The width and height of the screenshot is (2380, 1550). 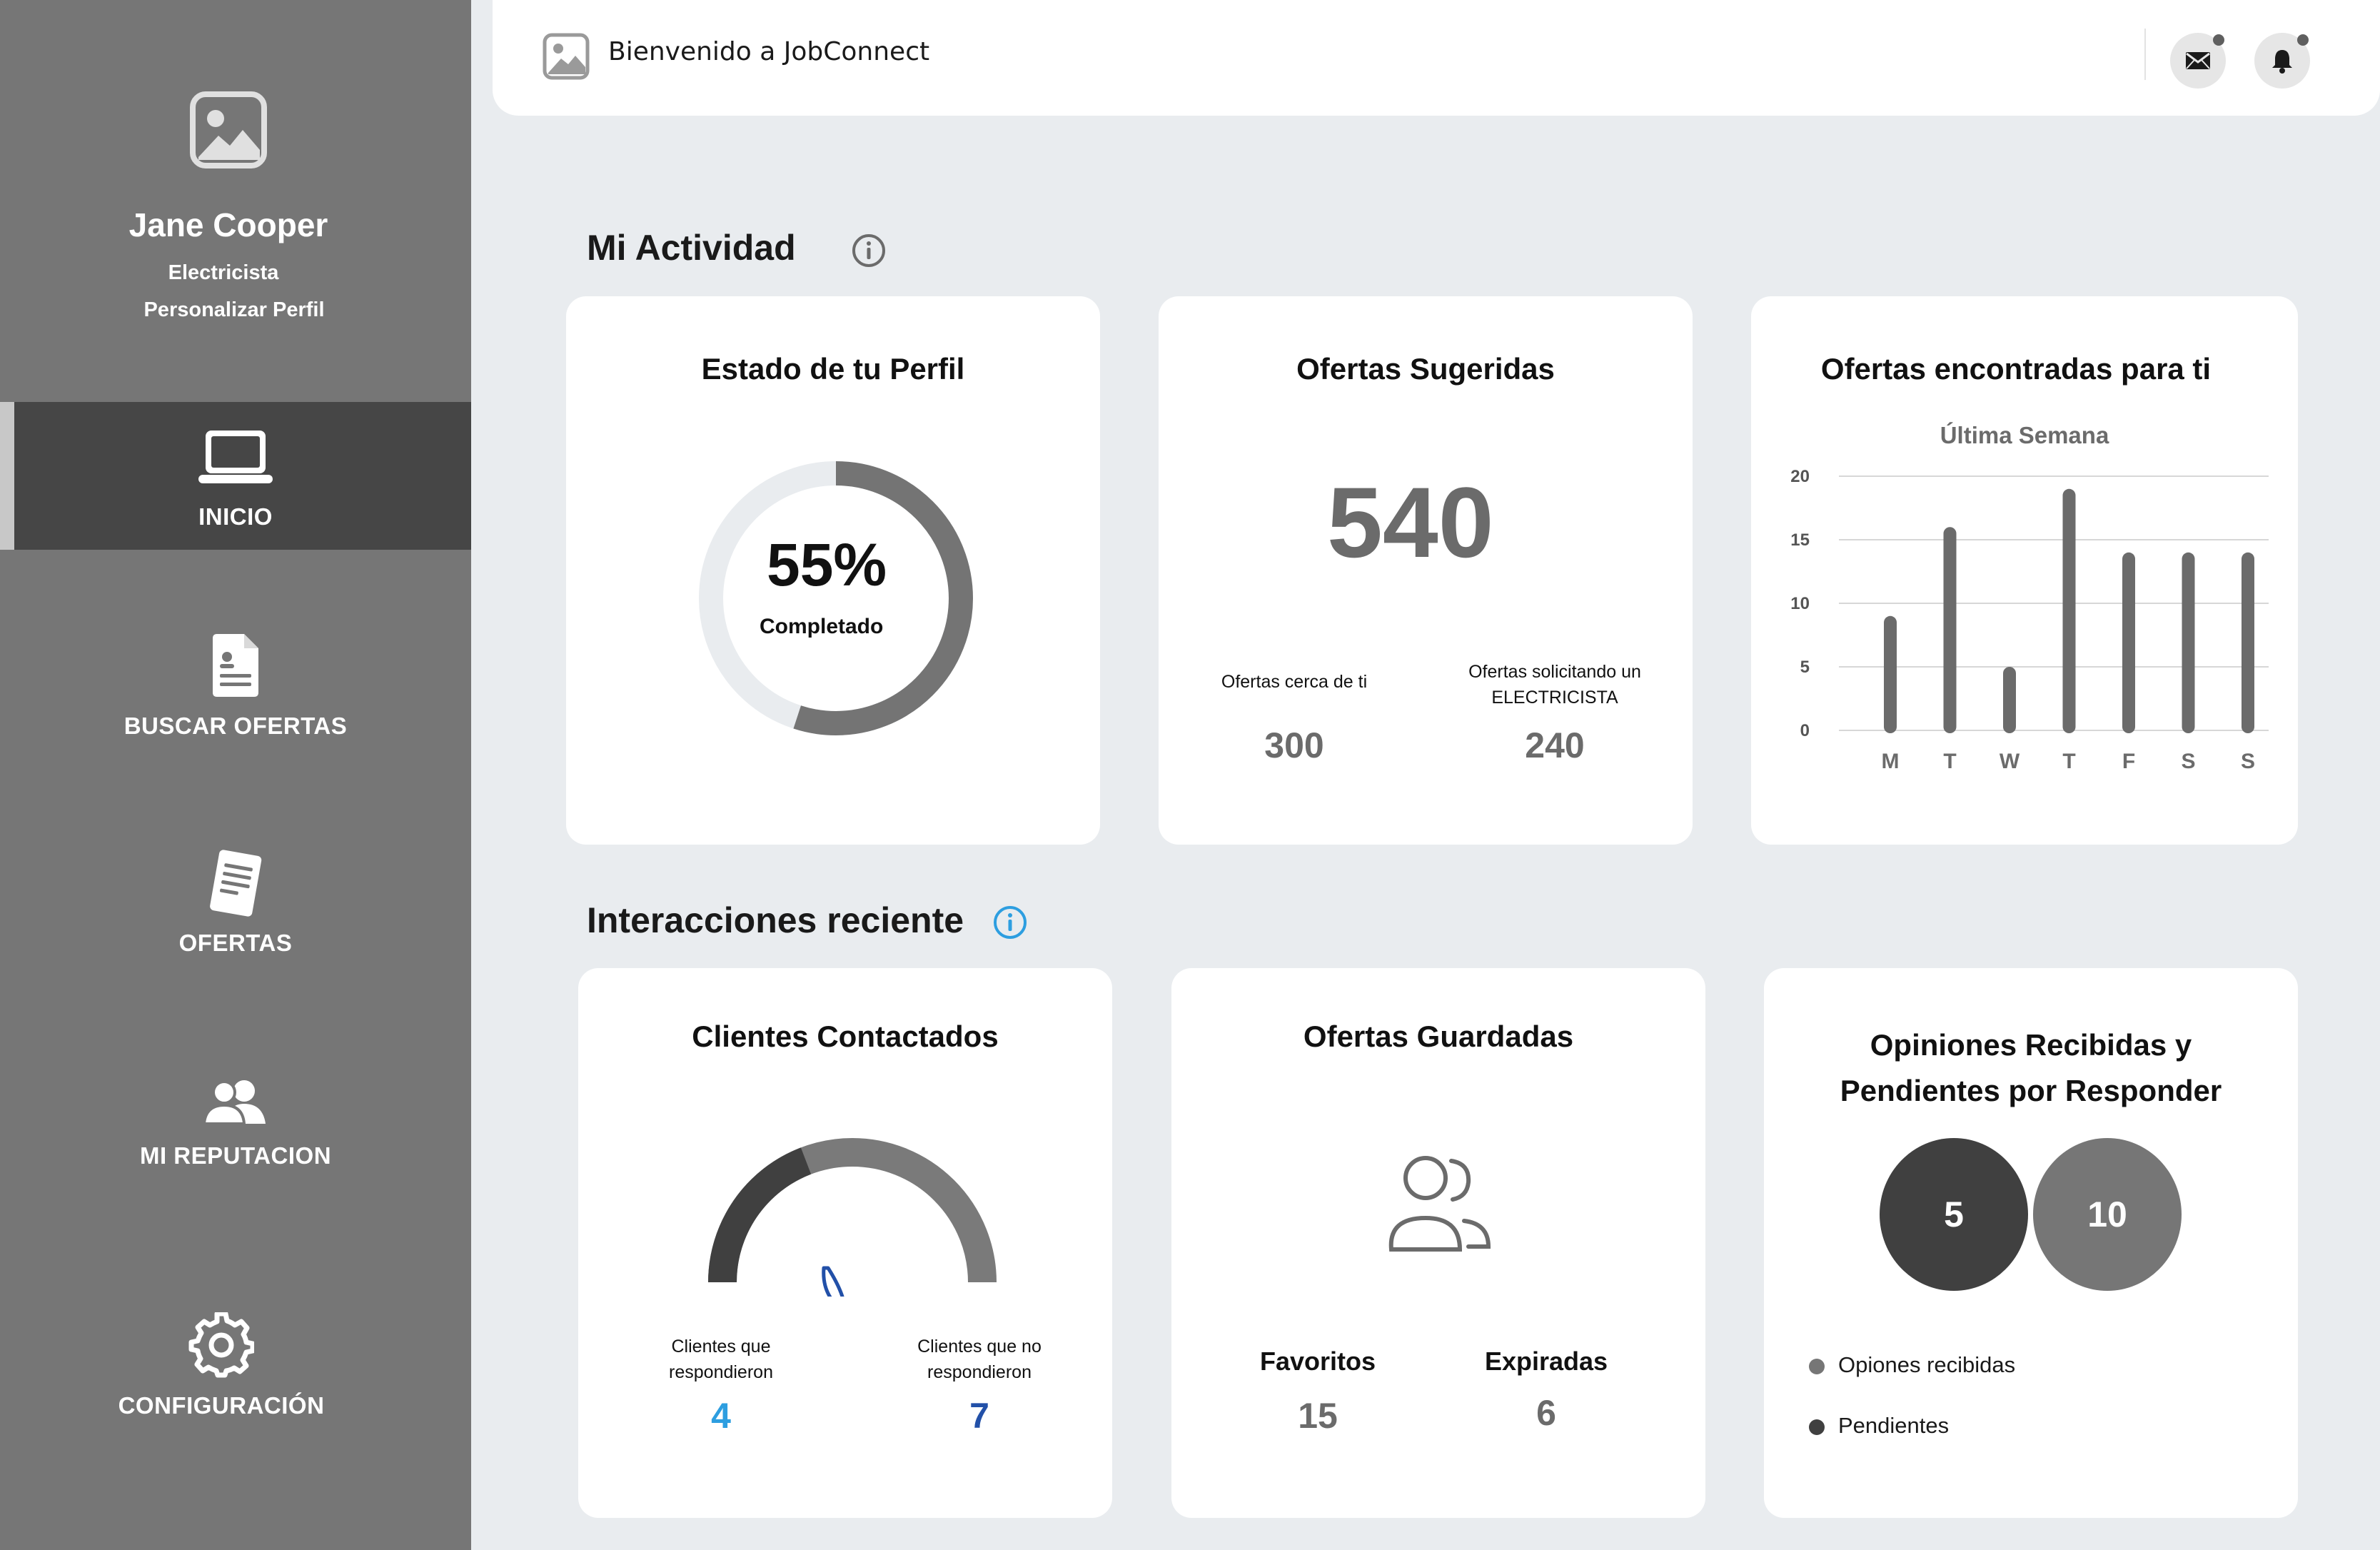 I want to click on sidebar-item-buscar-ofertas: BUSCAR OFERTAS, so click(x=235, y=690).